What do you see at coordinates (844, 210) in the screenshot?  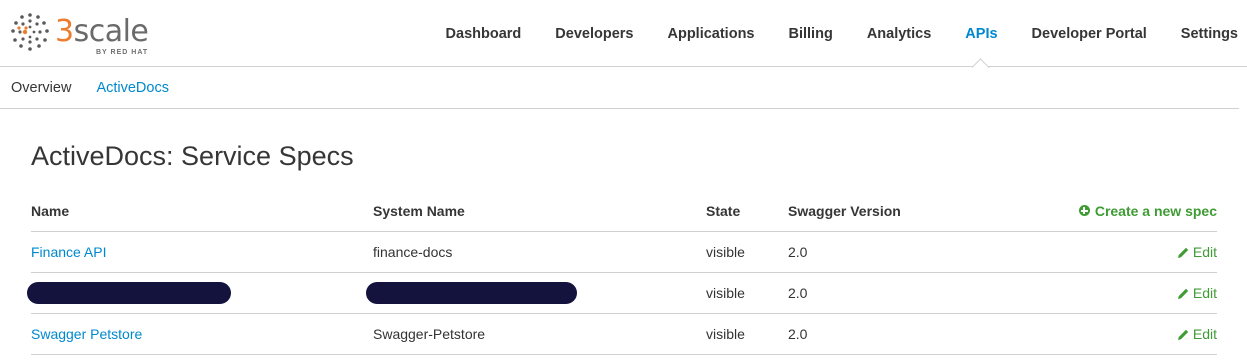 I see `header-swagger-version: Swagger Version` at bounding box center [844, 210].